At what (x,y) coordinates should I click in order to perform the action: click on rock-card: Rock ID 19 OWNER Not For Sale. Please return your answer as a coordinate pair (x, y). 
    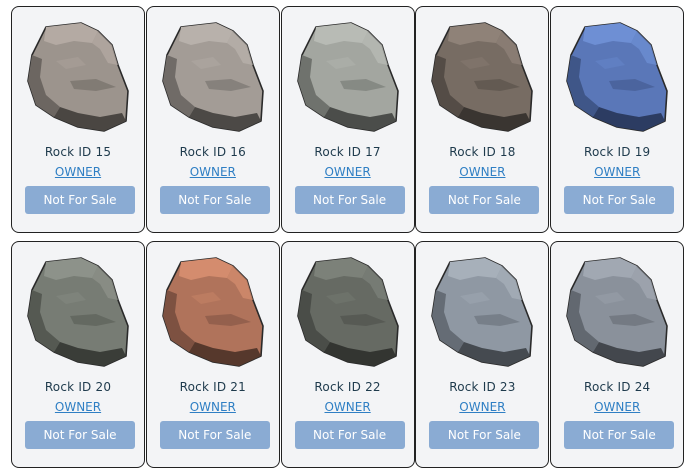
    Looking at the image, I should click on (617, 119).